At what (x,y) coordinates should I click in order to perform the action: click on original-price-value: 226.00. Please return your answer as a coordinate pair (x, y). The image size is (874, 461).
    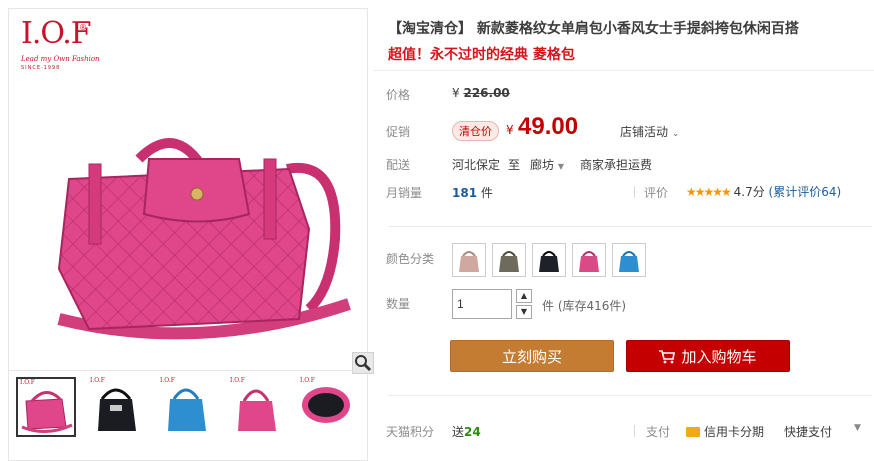
    Looking at the image, I should click on (486, 93).